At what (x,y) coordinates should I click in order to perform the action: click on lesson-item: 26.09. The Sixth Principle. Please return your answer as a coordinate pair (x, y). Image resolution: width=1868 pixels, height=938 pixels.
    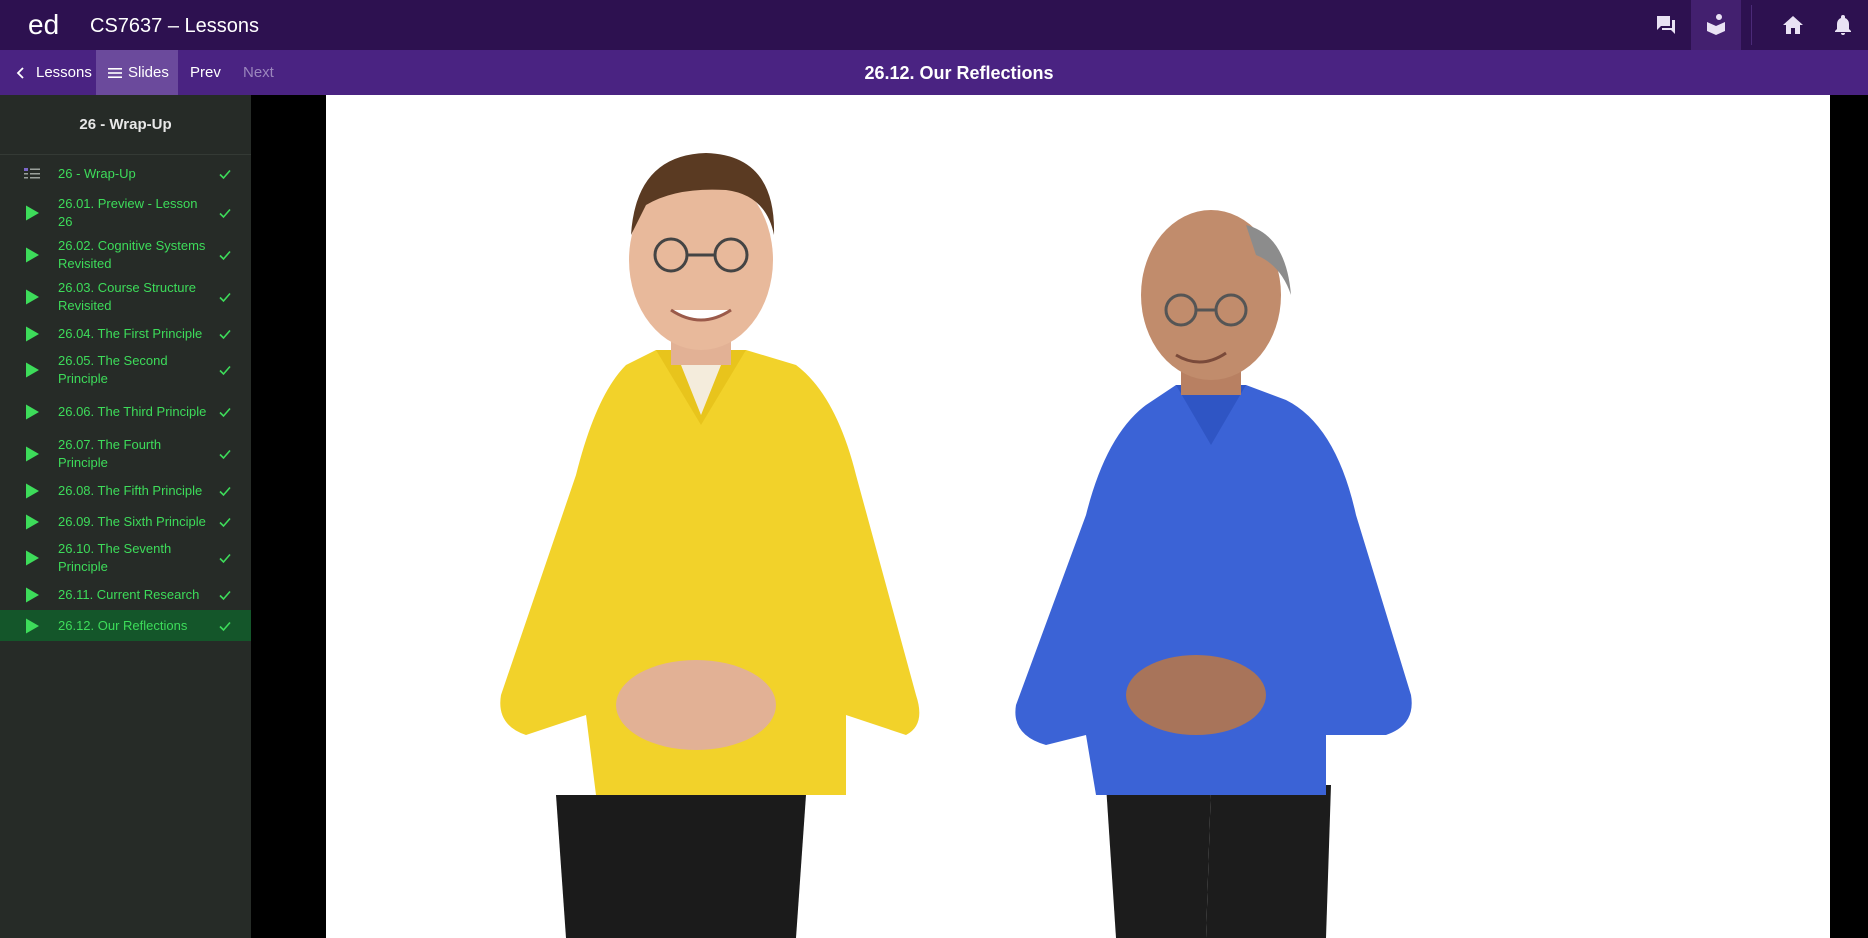
    Looking at the image, I should click on (125, 521).